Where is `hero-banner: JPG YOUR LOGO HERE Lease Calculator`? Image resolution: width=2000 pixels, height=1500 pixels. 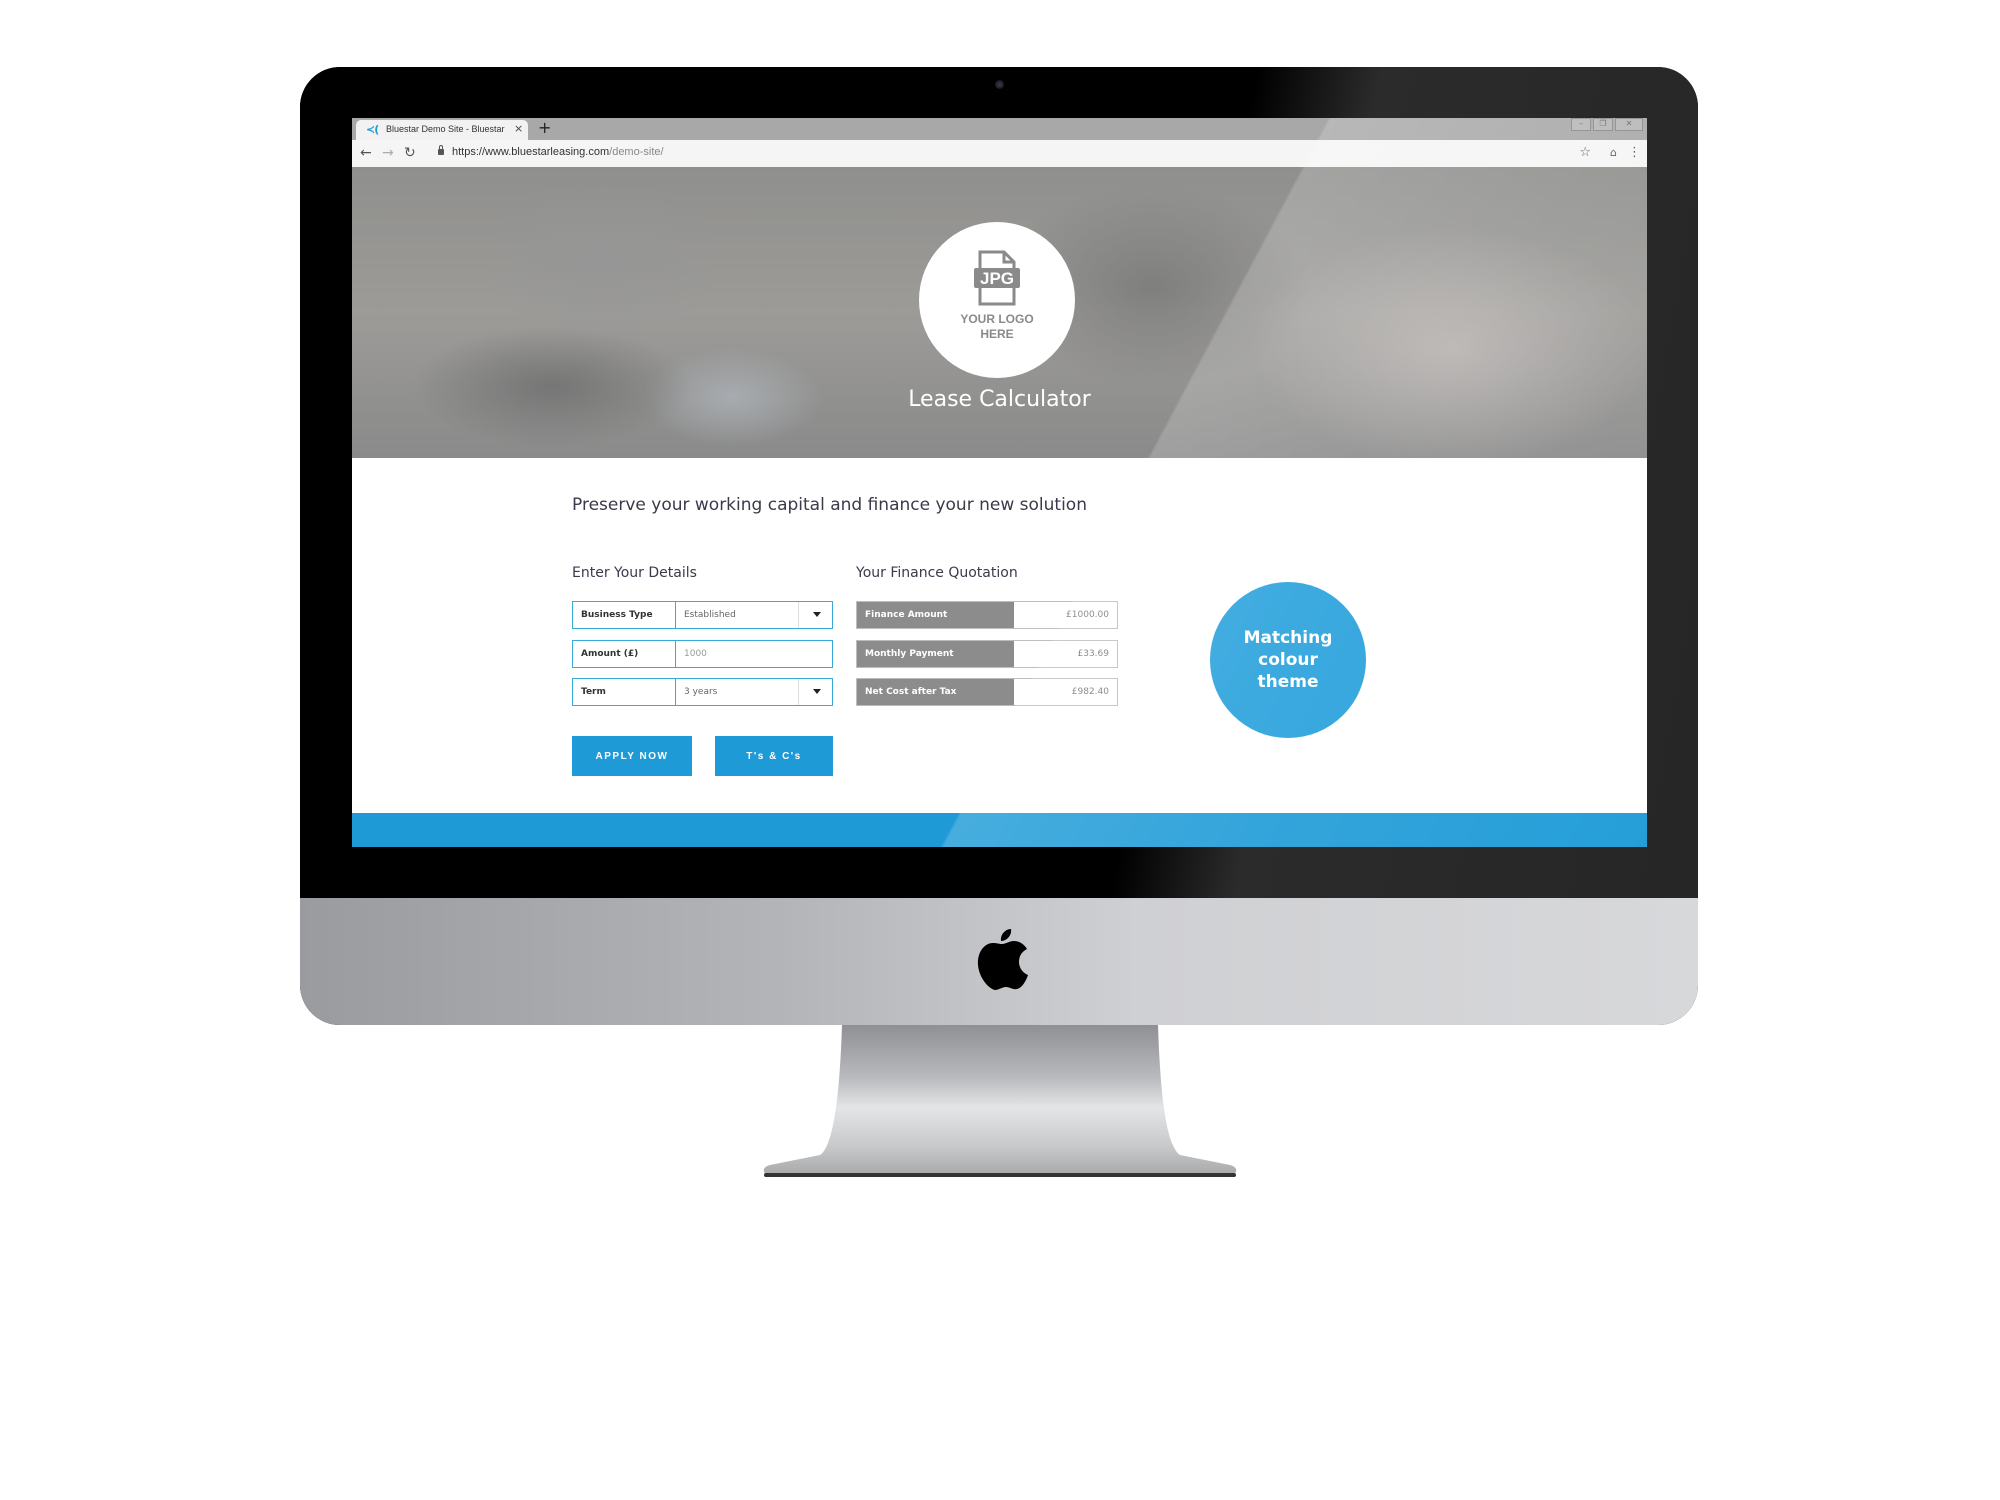
hero-banner: JPG YOUR LOGO HERE Lease Calculator is located at coordinates (999, 312).